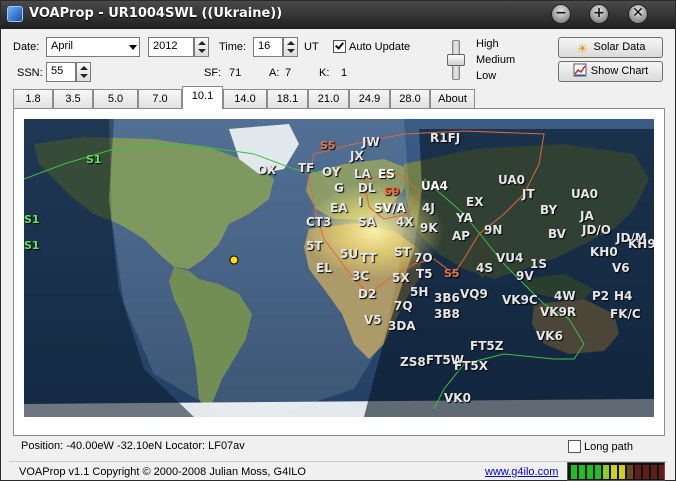 The image size is (676, 481). I want to click on ssn-input: 55, so click(61, 72).